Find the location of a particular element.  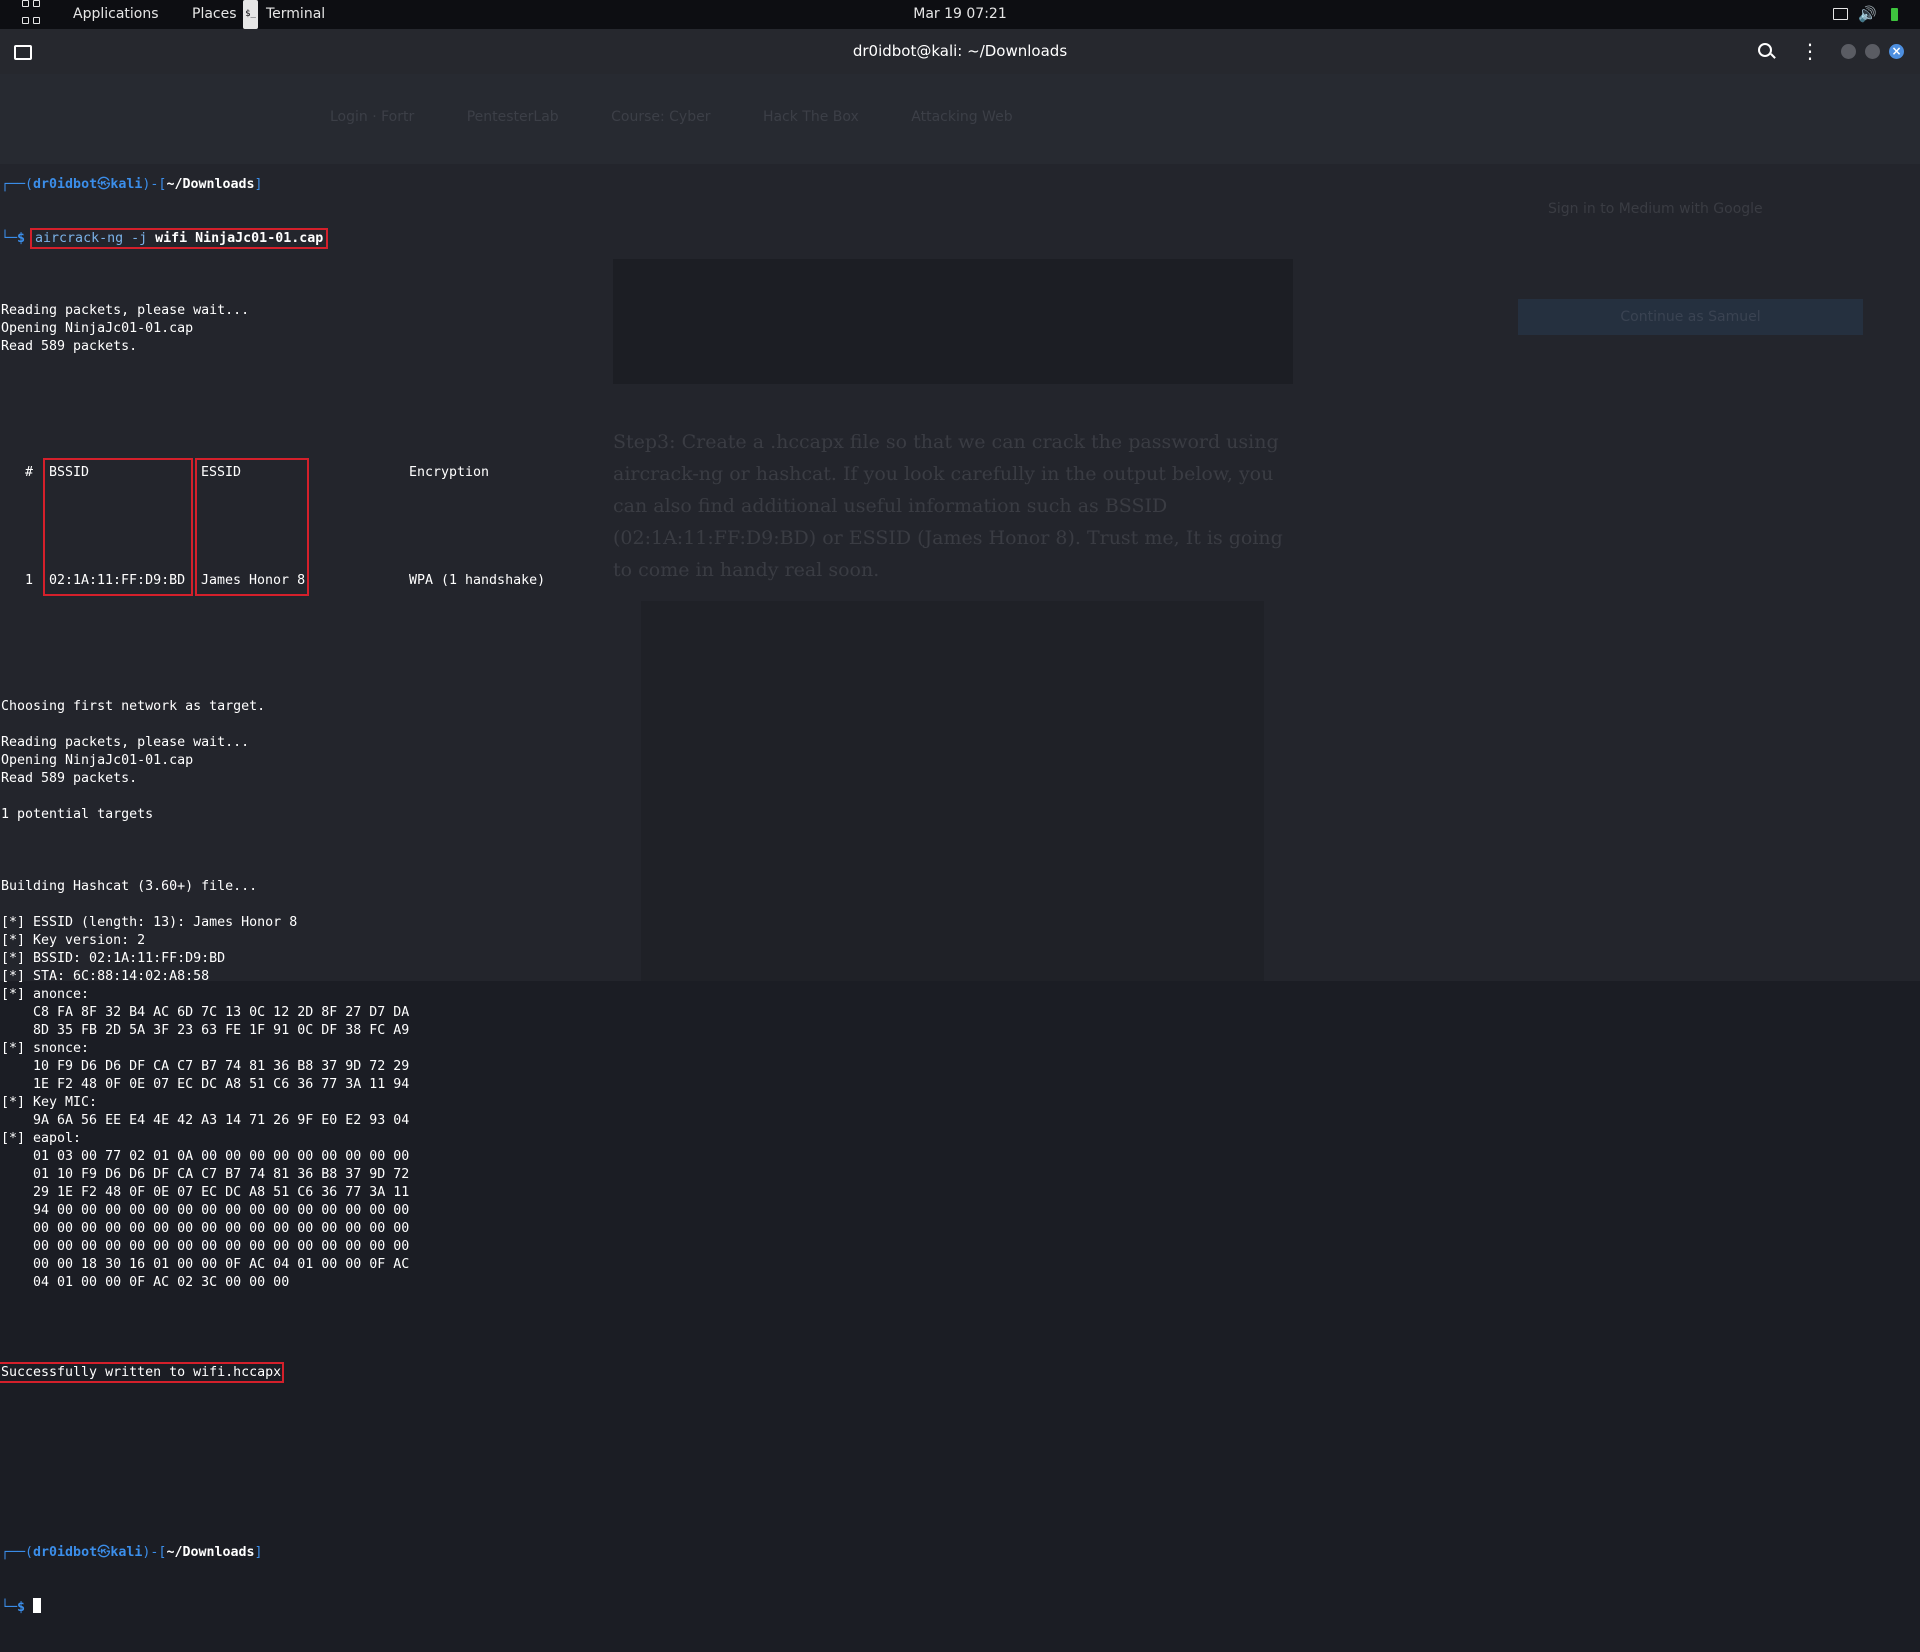

output-line: Choosing first network as target. is located at coordinates (133, 706).